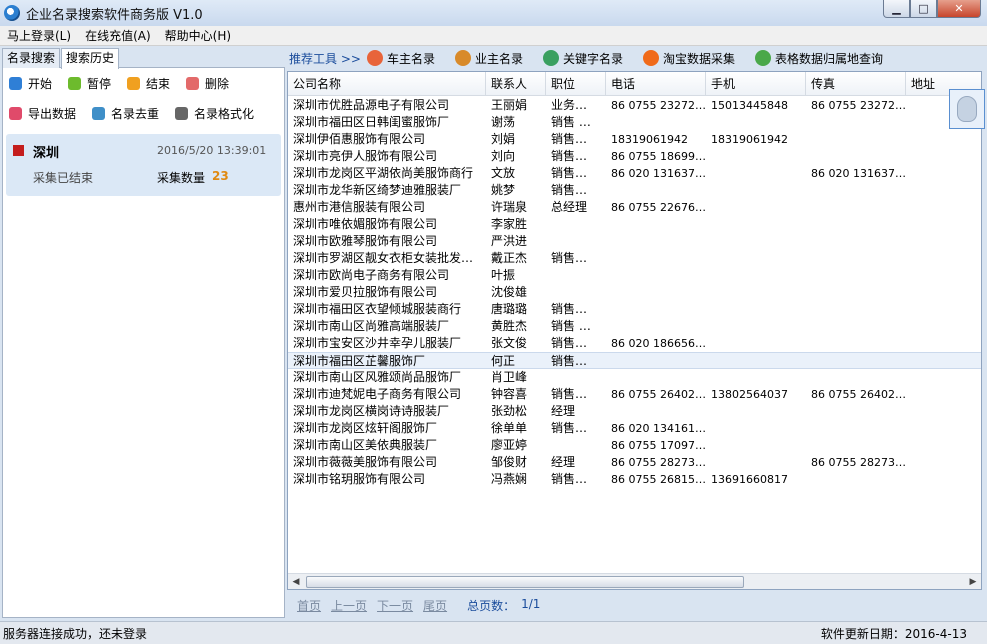 The height and width of the screenshot is (644, 987). What do you see at coordinates (435, 605) in the screenshot?
I see `pager-last: 尾页` at bounding box center [435, 605].